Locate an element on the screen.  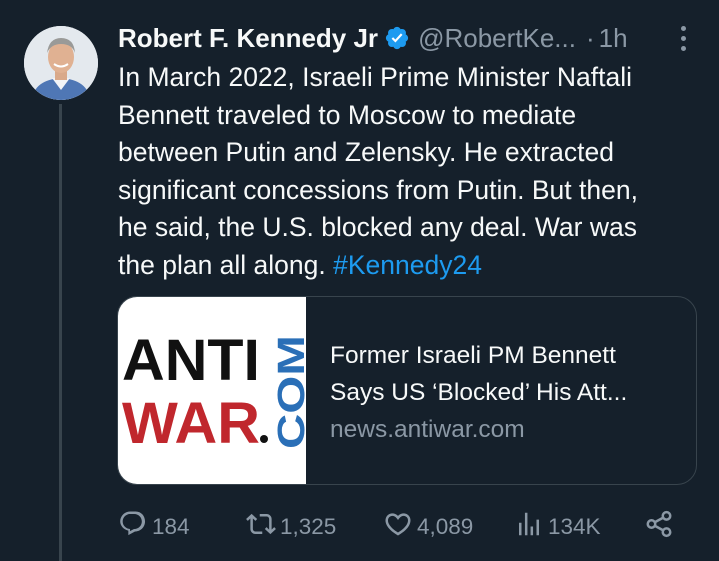
share-button is located at coordinates (659, 527).